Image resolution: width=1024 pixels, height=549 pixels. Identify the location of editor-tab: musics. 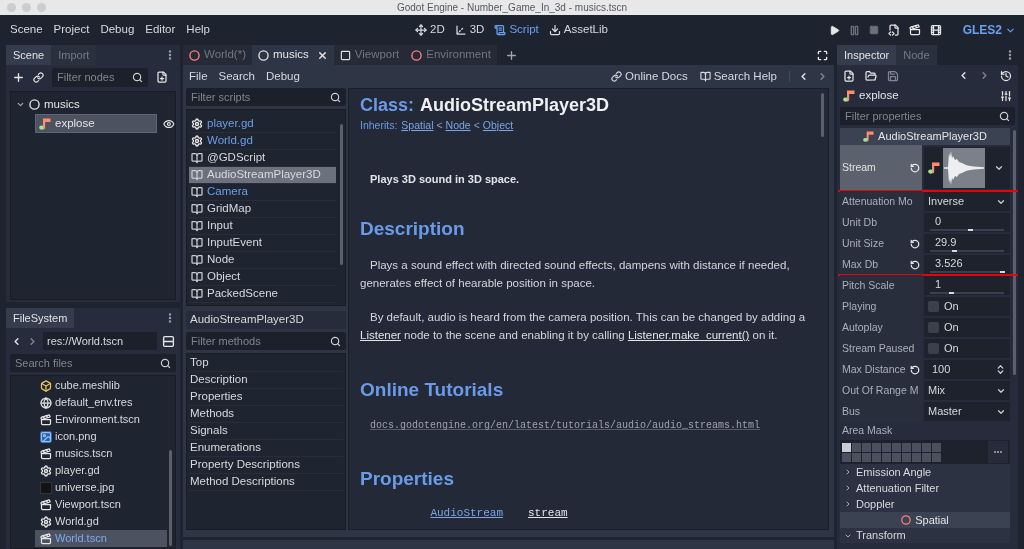
(292, 55).